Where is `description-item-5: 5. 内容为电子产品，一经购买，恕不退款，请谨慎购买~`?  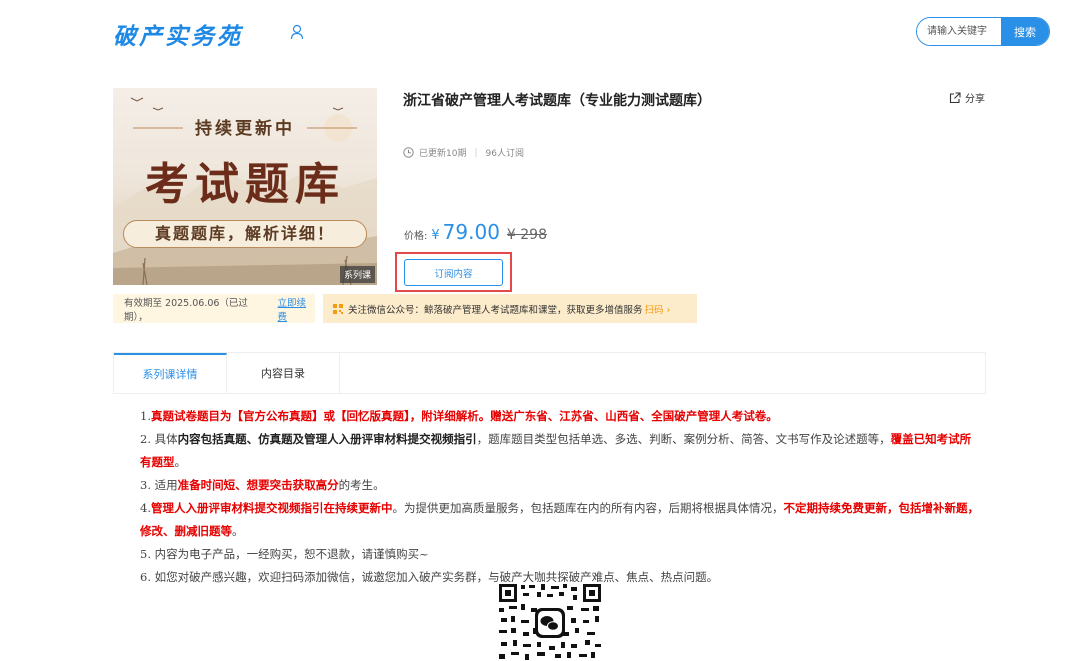
description-item-5: 5. 内容为电子产品，一经购买，恕不退款，请谨慎购买~ is located at coordinates (284, 554).